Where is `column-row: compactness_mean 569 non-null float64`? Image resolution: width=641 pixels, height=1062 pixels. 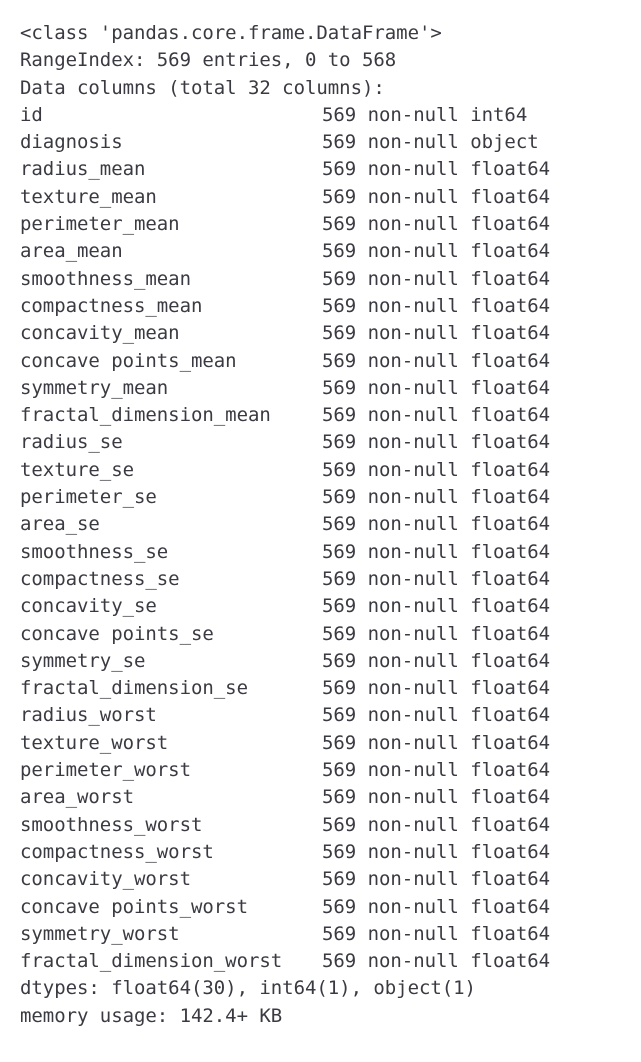
column-row: compactness_mean 569 non-null float64 is located at coordinates (330, 306).